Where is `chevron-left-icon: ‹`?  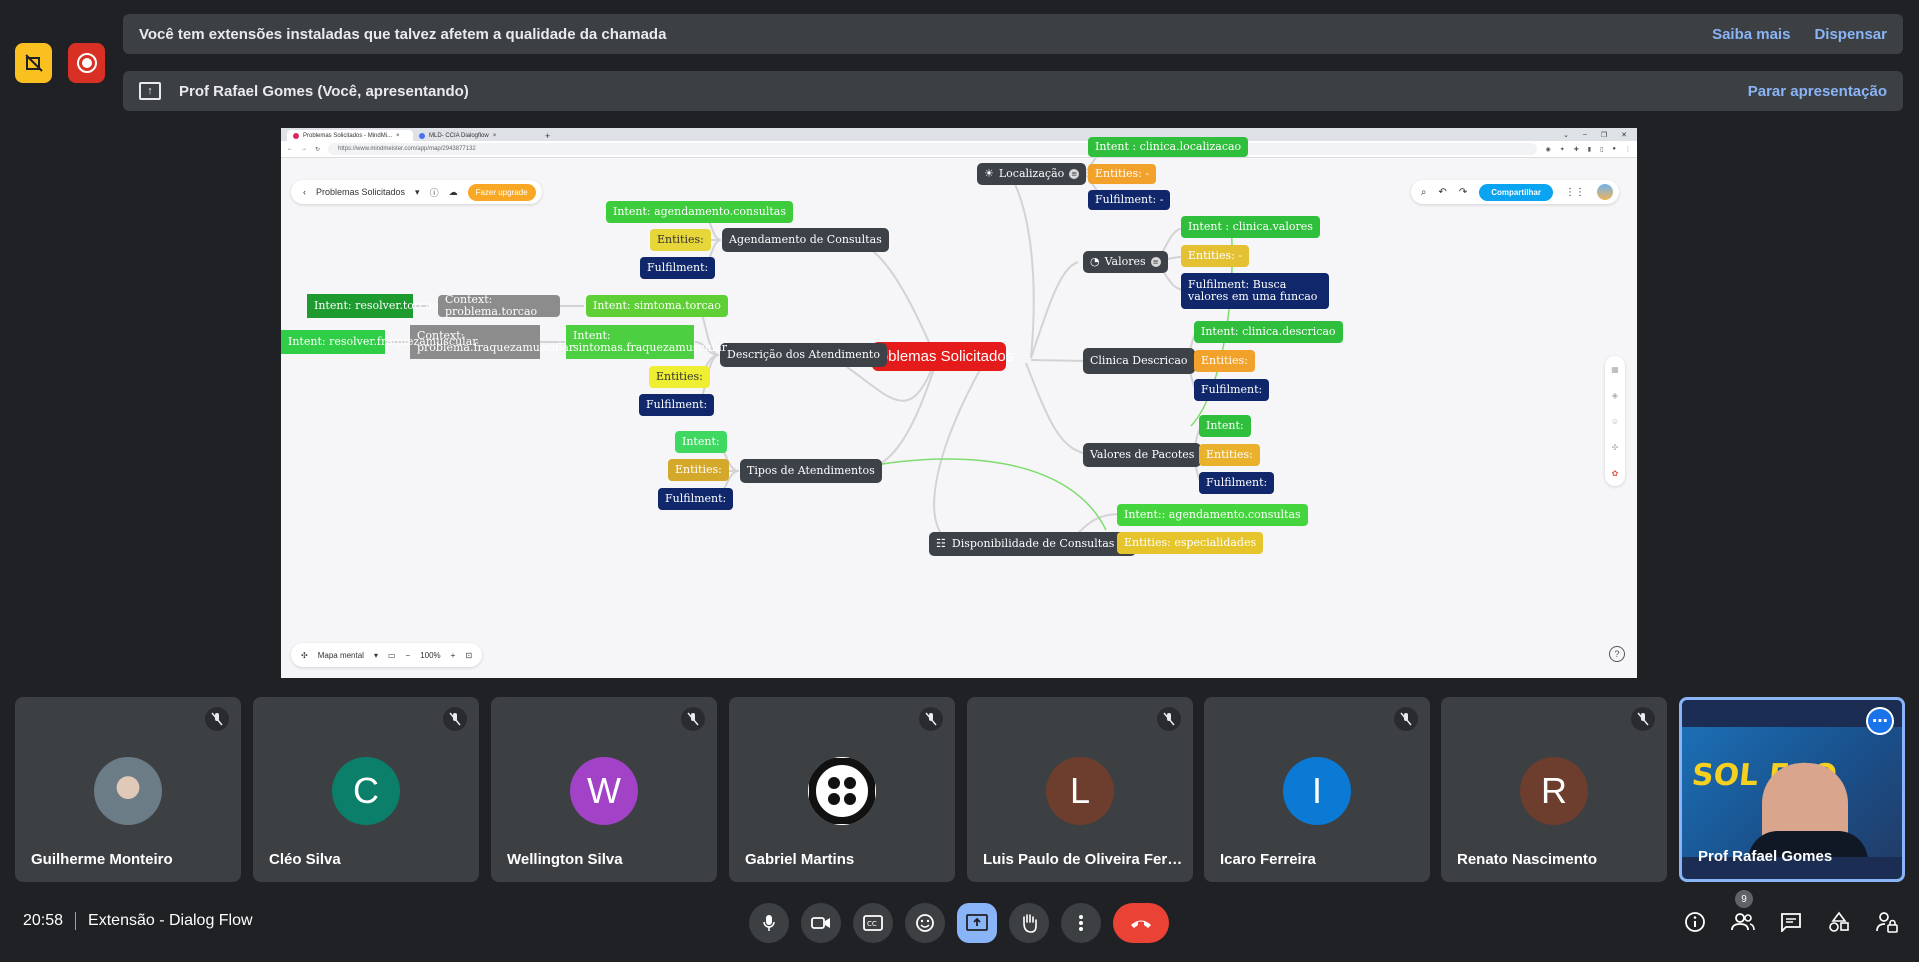 chevron-left-icon: ‹ is located at coordinates (304, 192).